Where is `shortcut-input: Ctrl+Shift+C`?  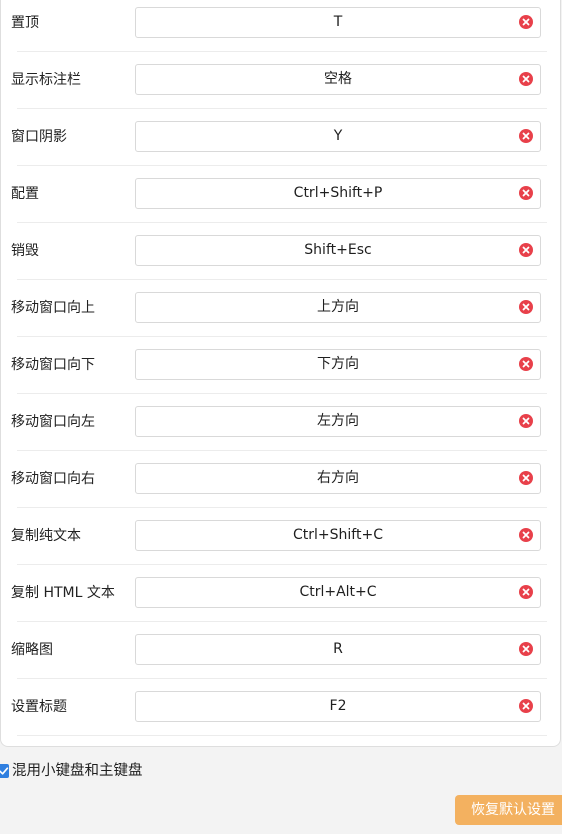
shortcut-input: Ctrl+Shift+C is located at coordinates (338, 535).